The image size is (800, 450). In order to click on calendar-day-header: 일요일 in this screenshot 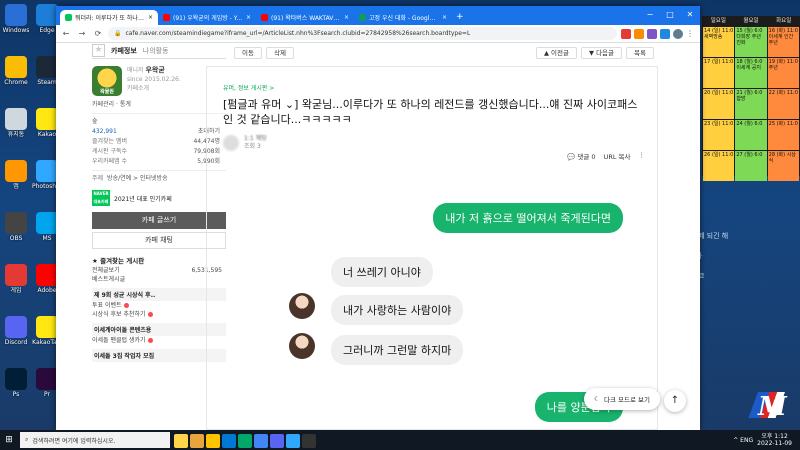, I will do `click(718, 21)`.